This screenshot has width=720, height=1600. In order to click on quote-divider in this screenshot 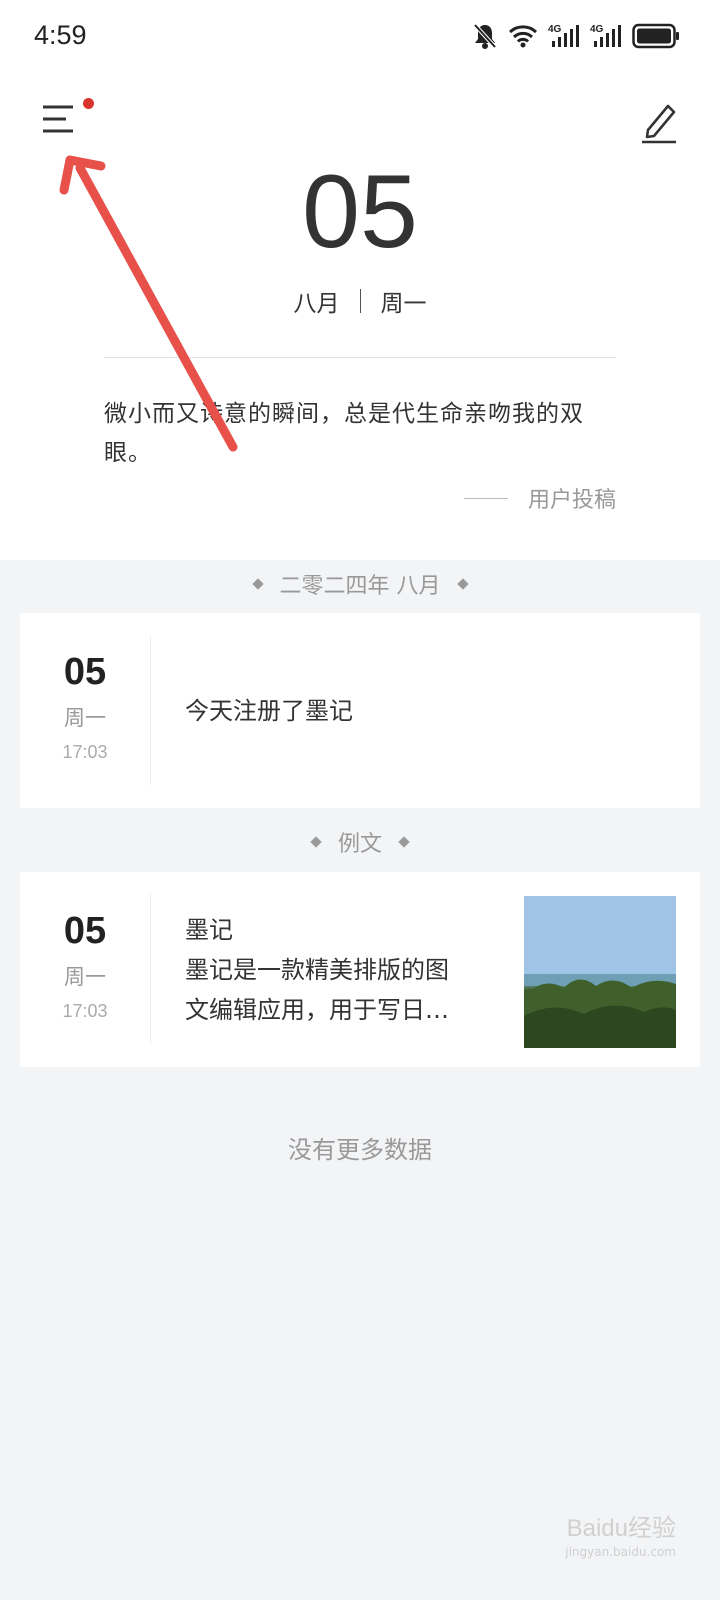, I will do `click(360, 357)`.